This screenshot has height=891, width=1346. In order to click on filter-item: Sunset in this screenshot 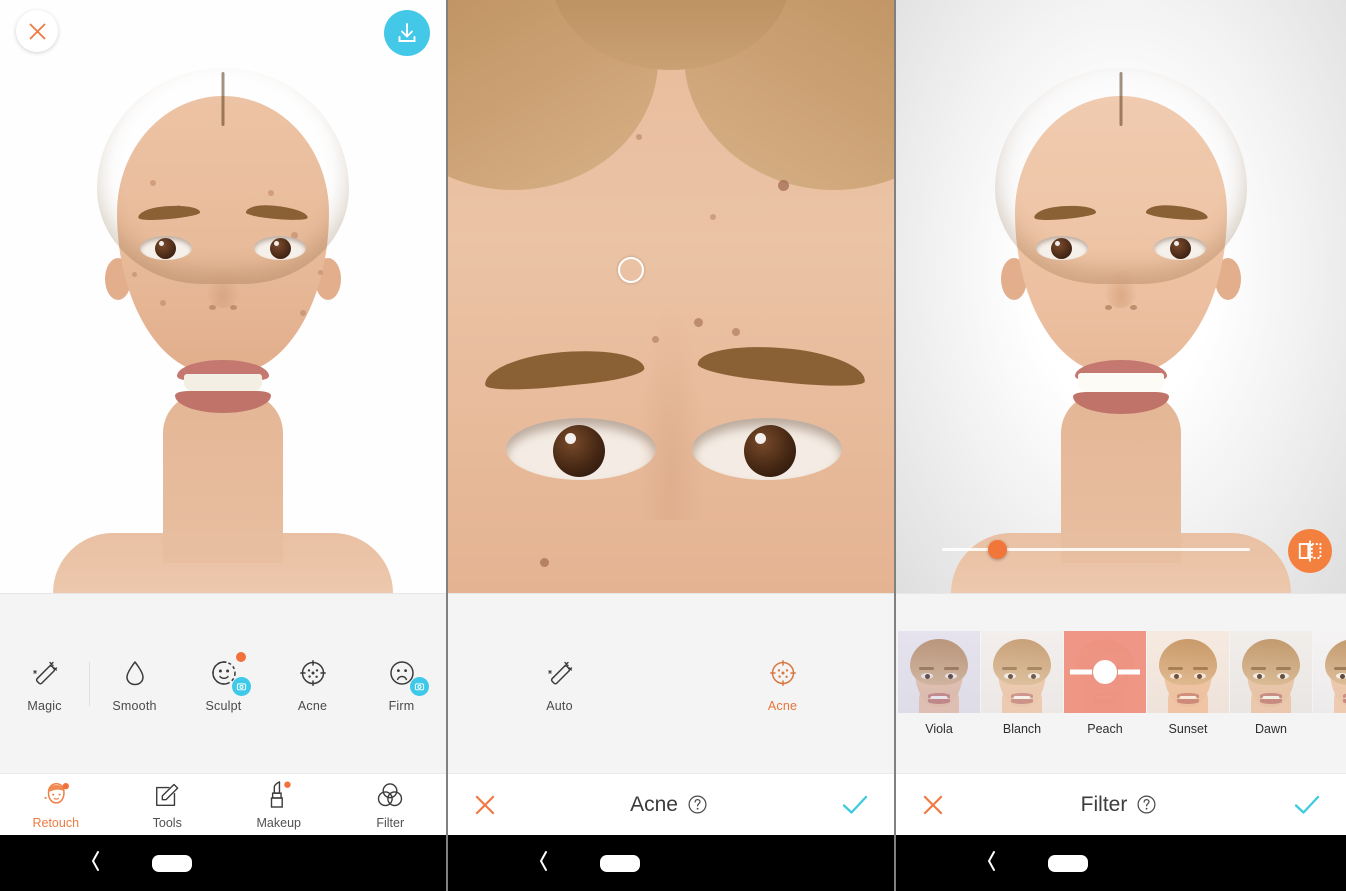, I will do `click(1188, 683)`.